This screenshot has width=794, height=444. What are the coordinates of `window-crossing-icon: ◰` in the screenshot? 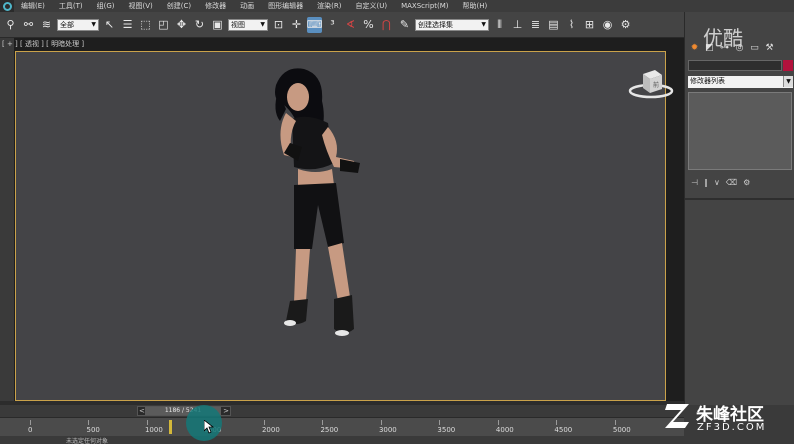 It's located at (163, 25).